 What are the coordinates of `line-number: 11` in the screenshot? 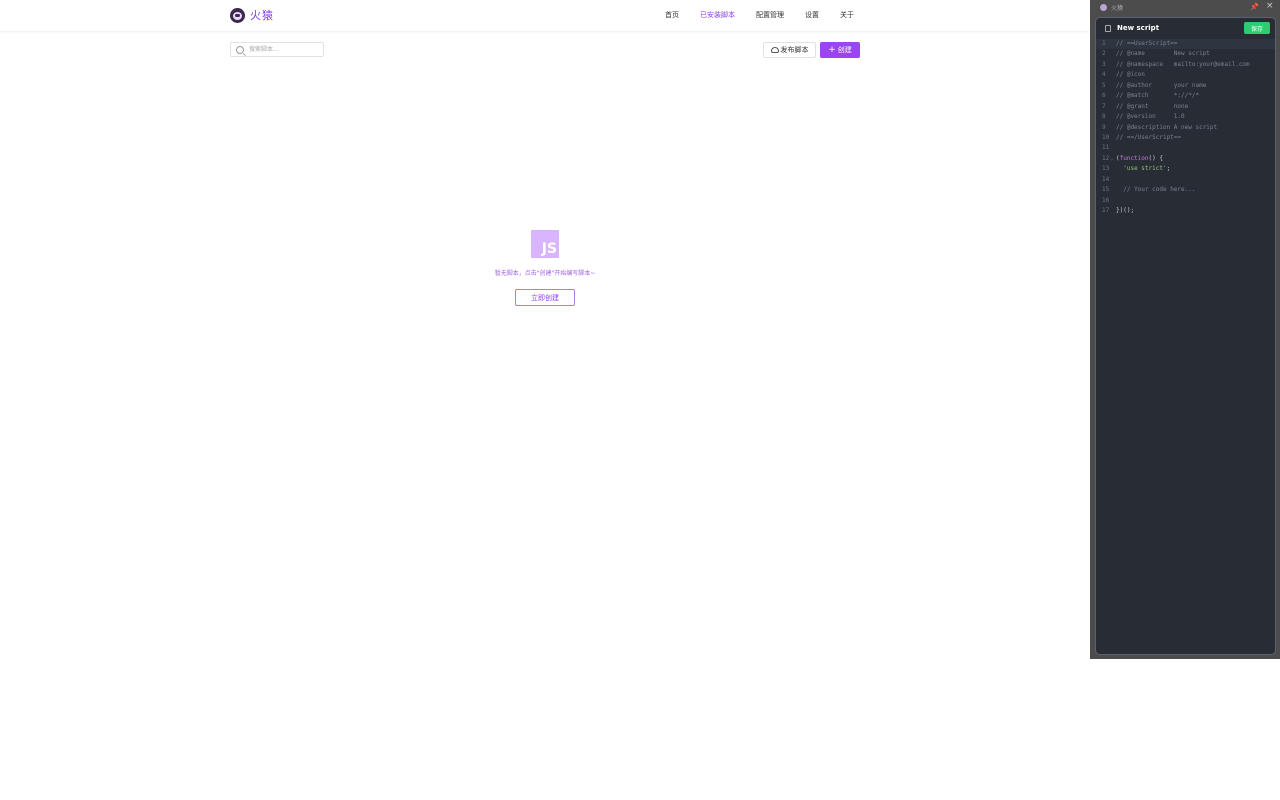 It's located at (1106, 148).